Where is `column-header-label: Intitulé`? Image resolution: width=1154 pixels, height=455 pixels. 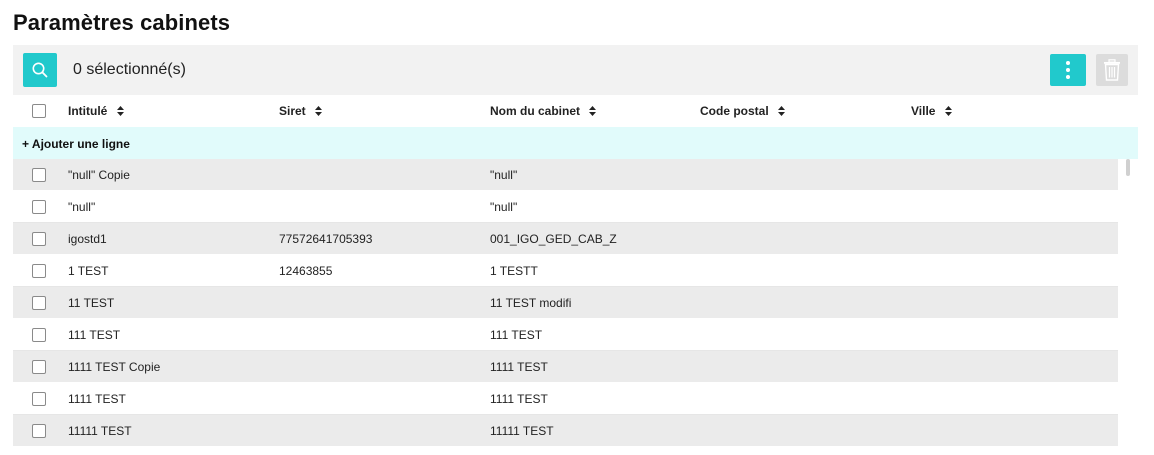 column-header-label: Intitulé is located at coordinates (88, 111).